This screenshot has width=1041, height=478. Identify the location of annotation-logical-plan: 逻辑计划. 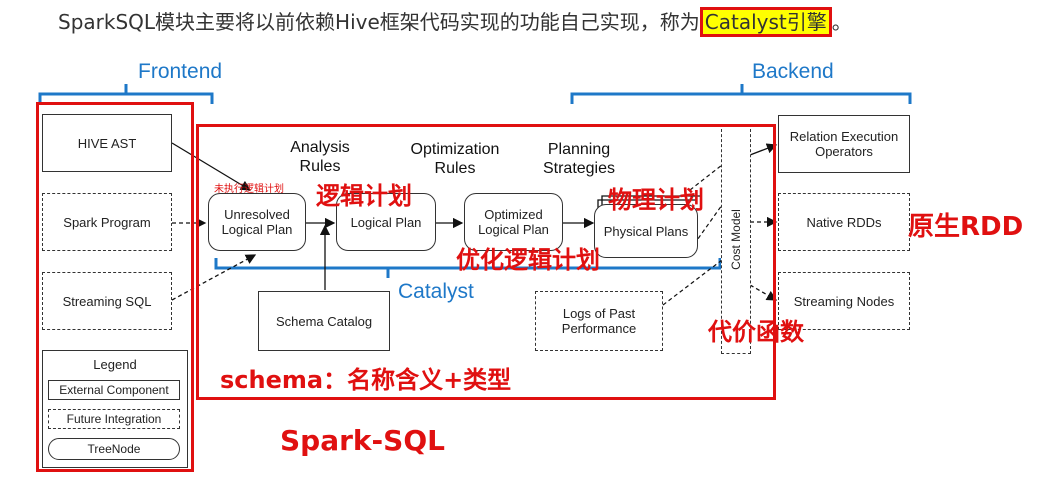
(364, 196).